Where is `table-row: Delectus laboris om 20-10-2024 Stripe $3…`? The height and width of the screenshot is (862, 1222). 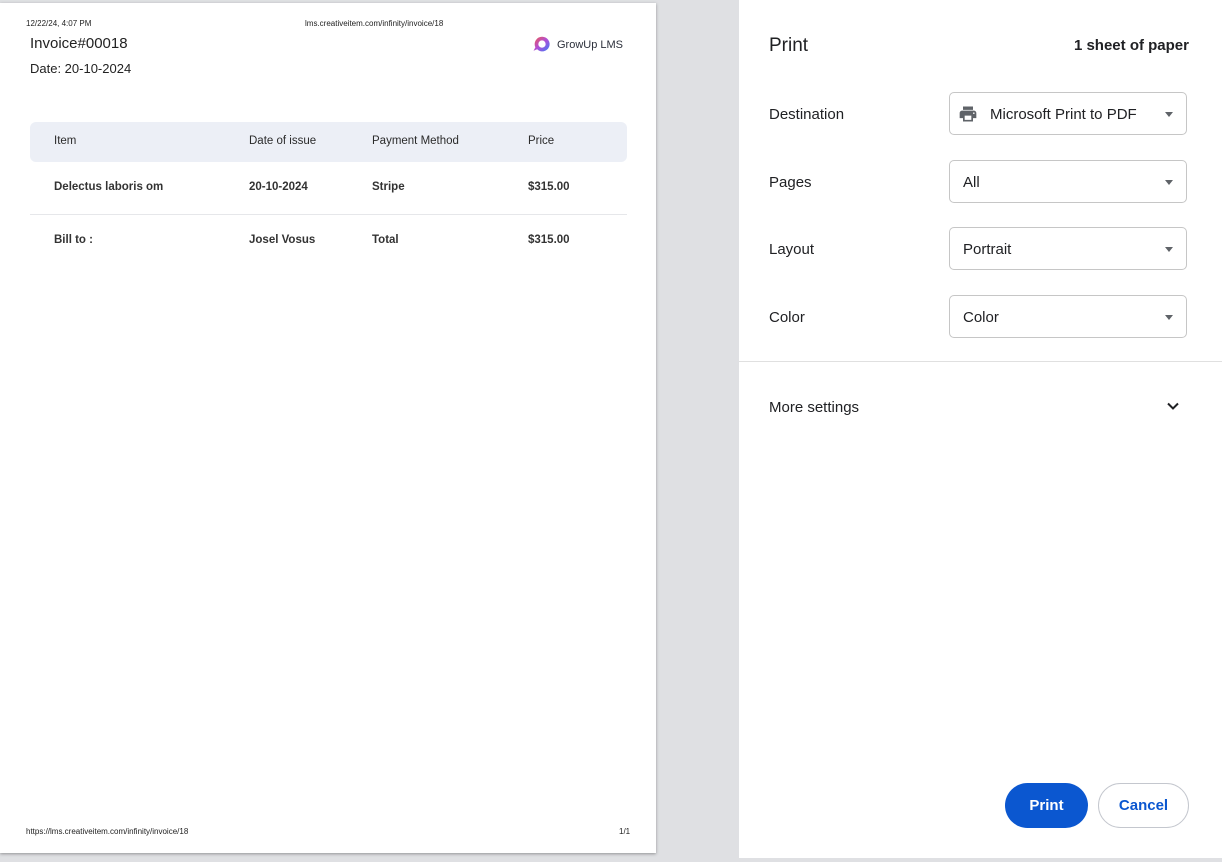 table-row: Delectus laboris om 20-10-2024 Stripe $3… is located at coordinates (328, 188).